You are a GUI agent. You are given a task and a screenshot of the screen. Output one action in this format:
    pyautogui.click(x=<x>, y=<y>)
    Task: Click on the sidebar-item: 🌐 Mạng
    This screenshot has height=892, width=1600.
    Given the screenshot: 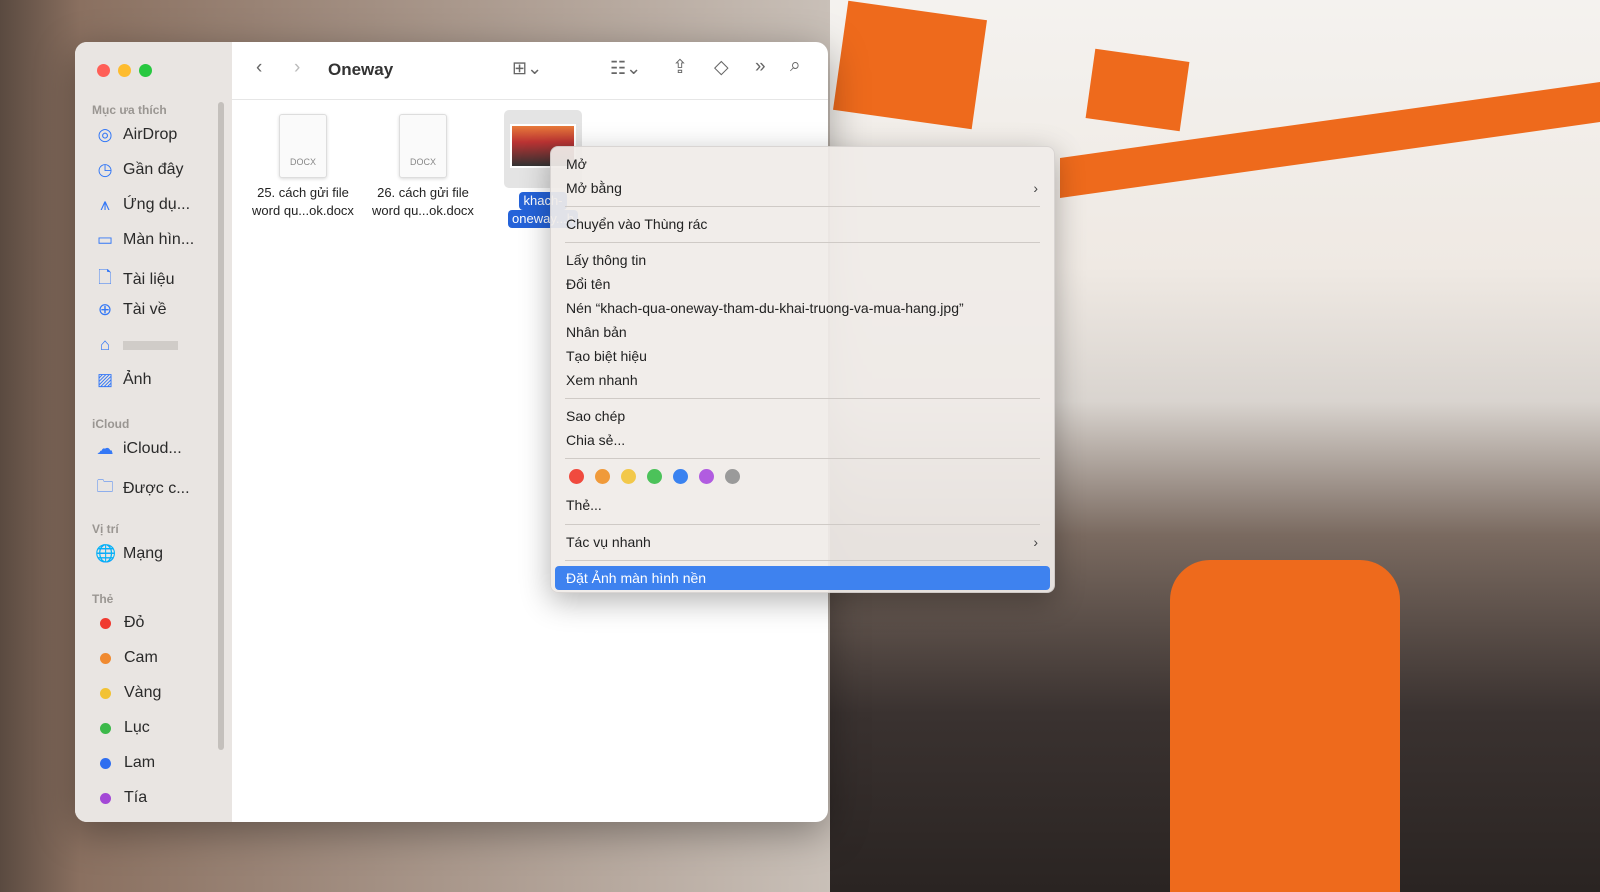 What is the action you would take?
    pyautogui.click(x=129, y=554)
    